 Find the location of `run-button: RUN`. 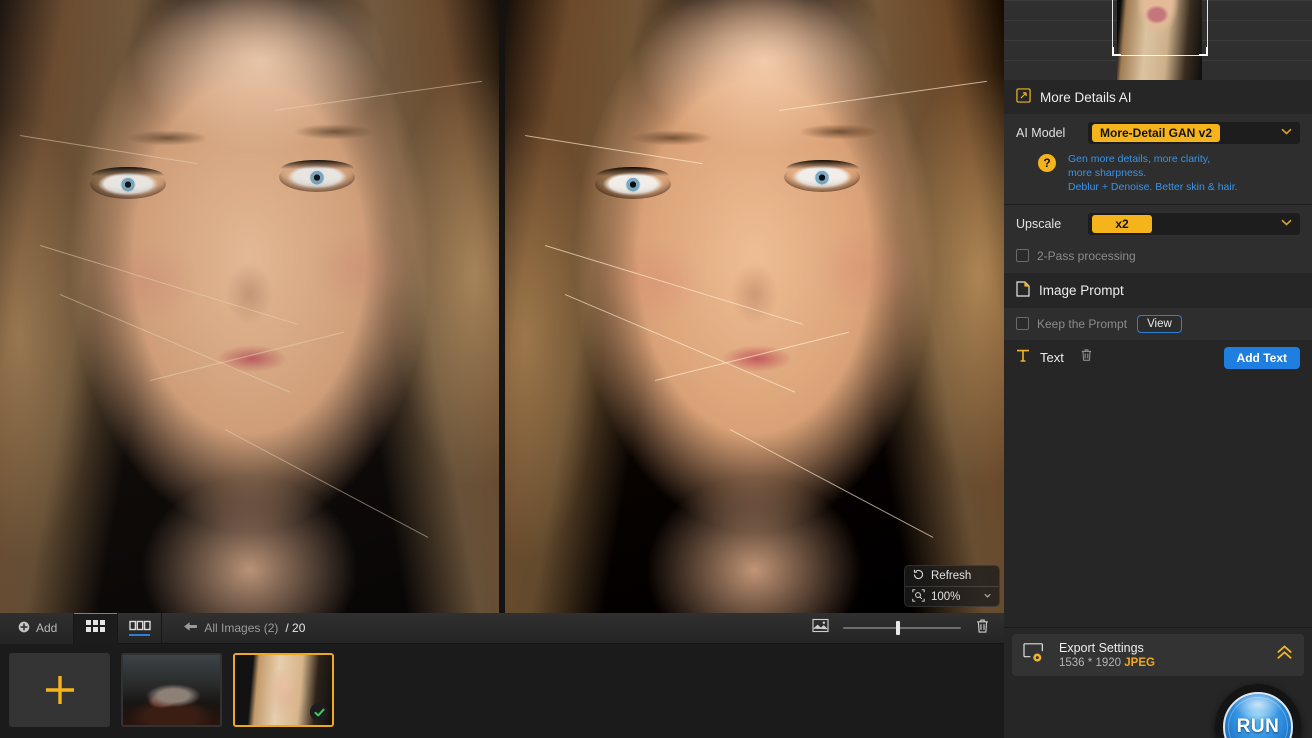

run-button: RUN is located at coordinates (1258, 711).